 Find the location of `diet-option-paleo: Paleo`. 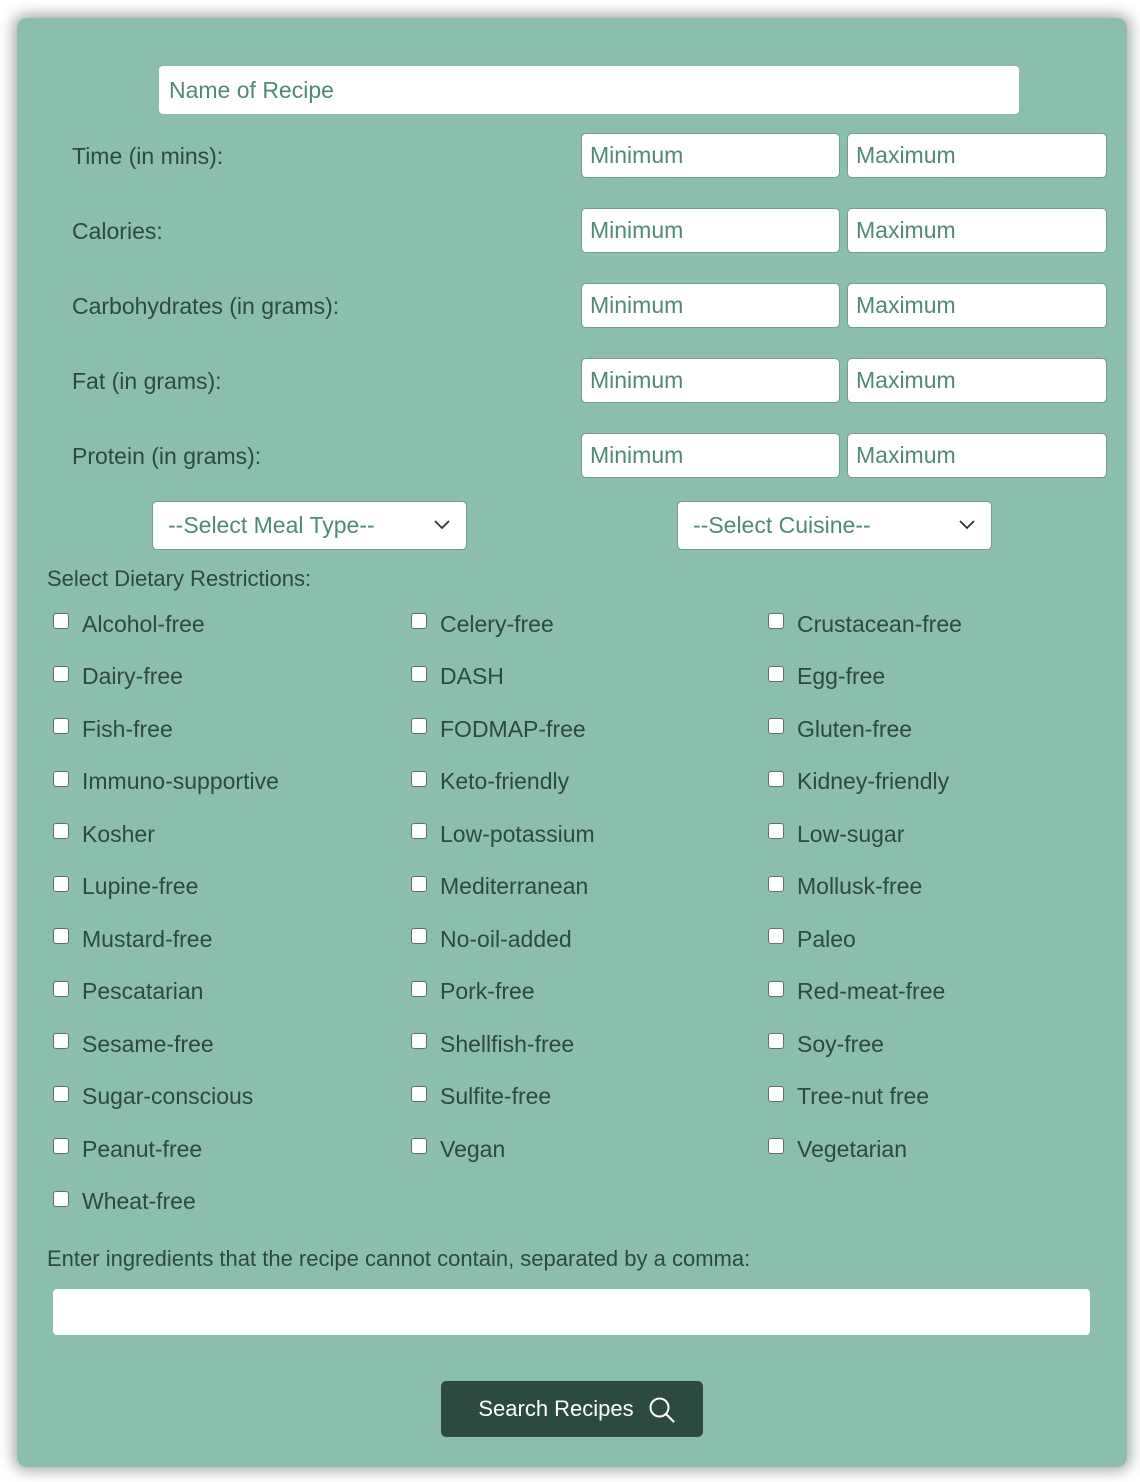

diet-option-paleo: Paleo is located at coordinates (812, 939).